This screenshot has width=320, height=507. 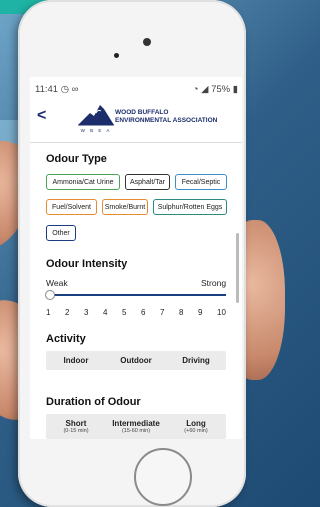 I want to click on camera-icon, so click(x=116, y=55).